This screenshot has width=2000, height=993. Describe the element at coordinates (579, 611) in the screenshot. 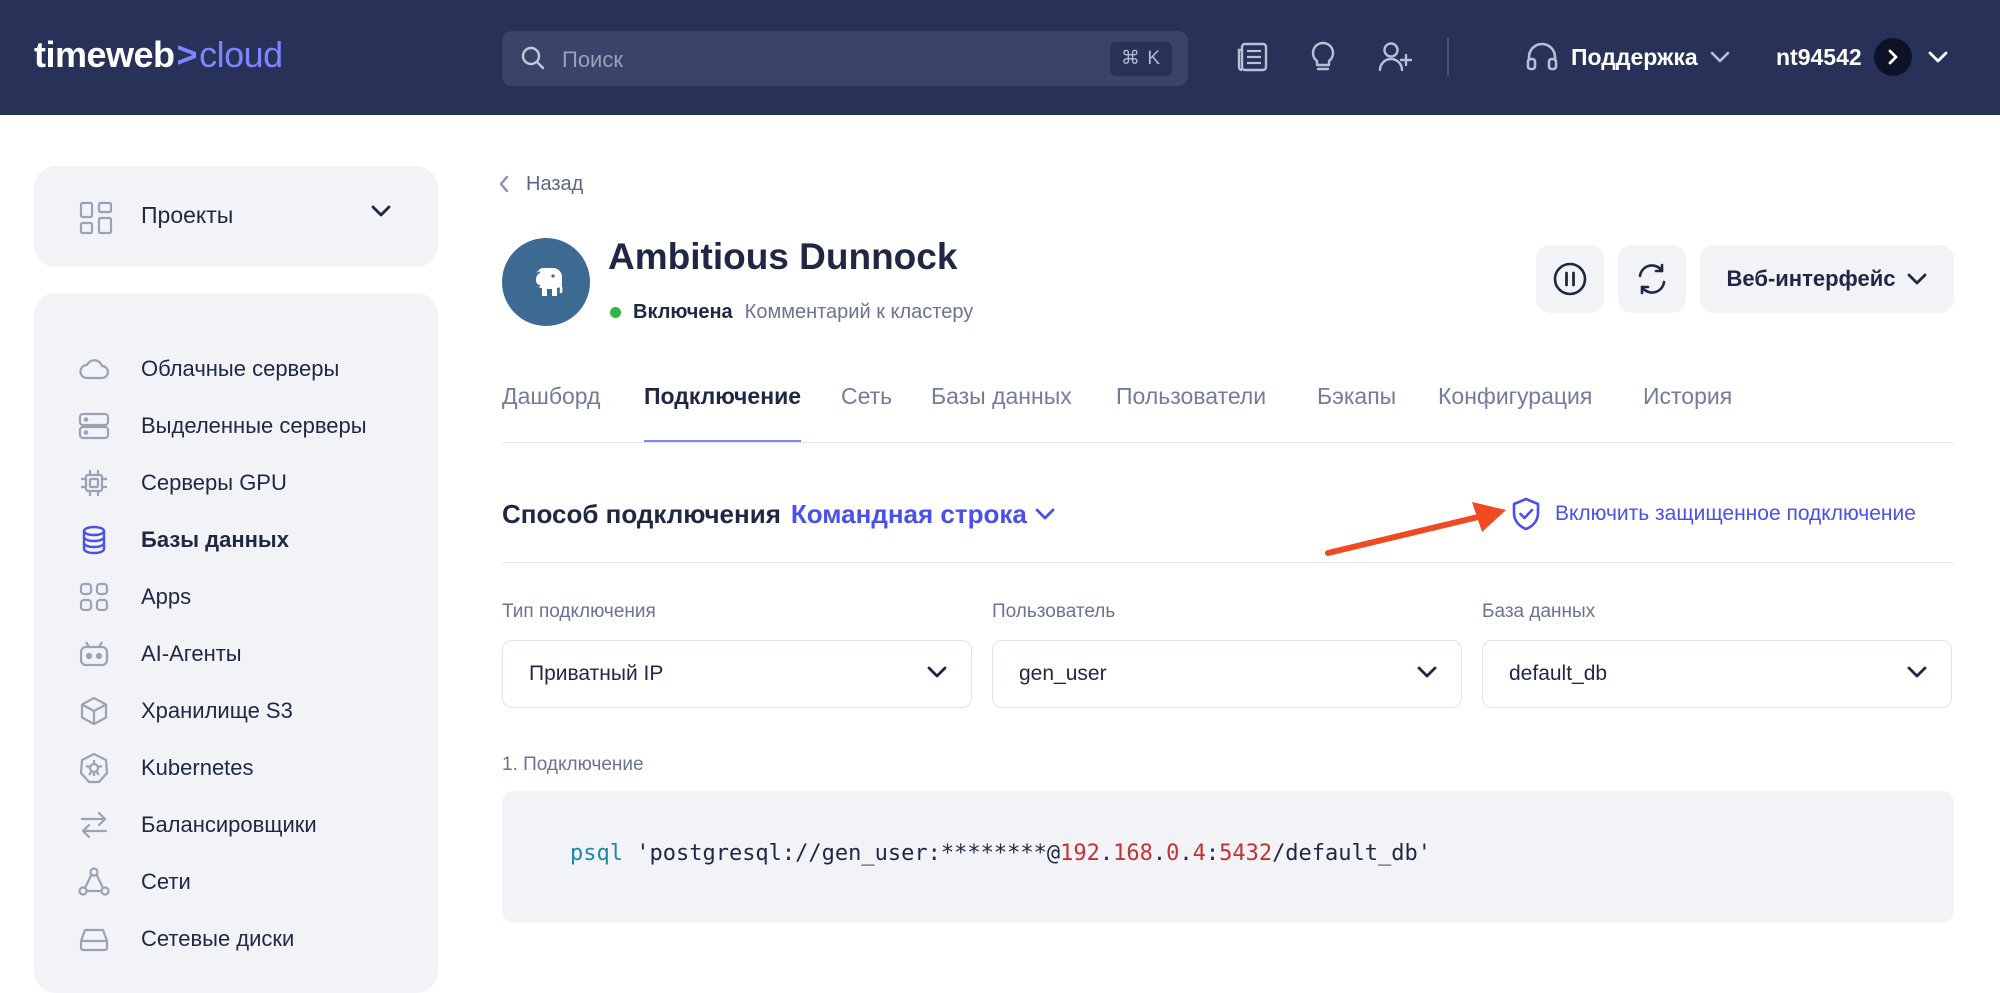

I see `connection-type-label: Тип подключения` at that location.